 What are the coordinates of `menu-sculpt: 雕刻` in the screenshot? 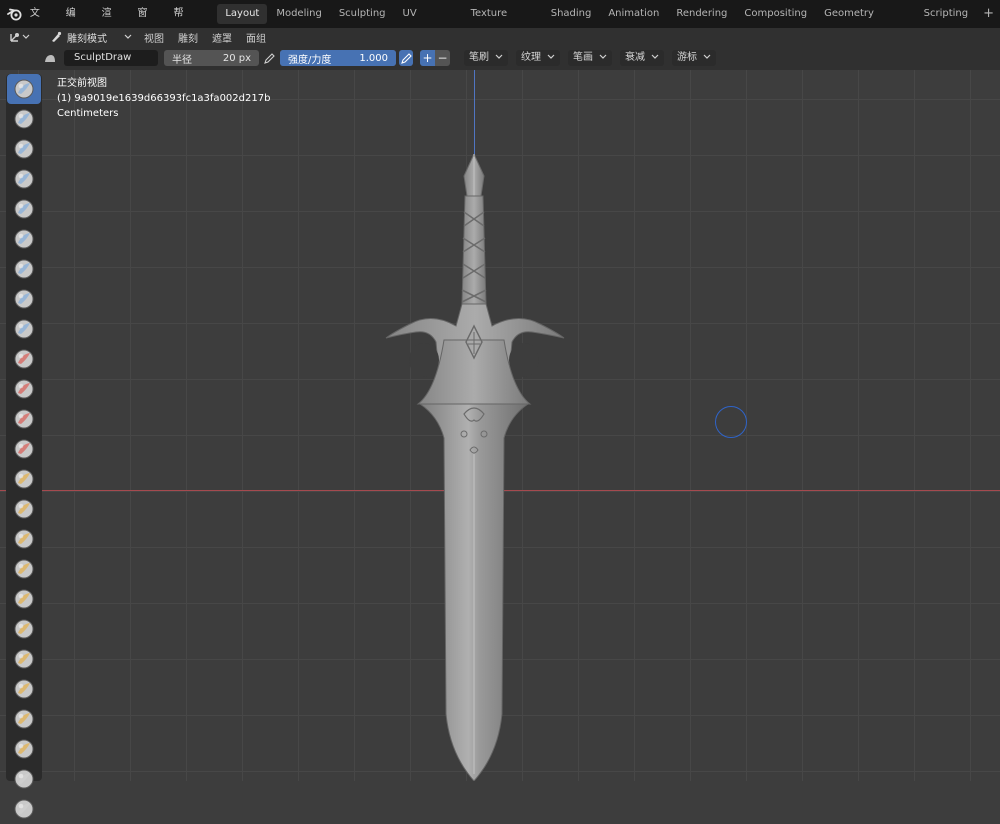 It's located at (189, 37).